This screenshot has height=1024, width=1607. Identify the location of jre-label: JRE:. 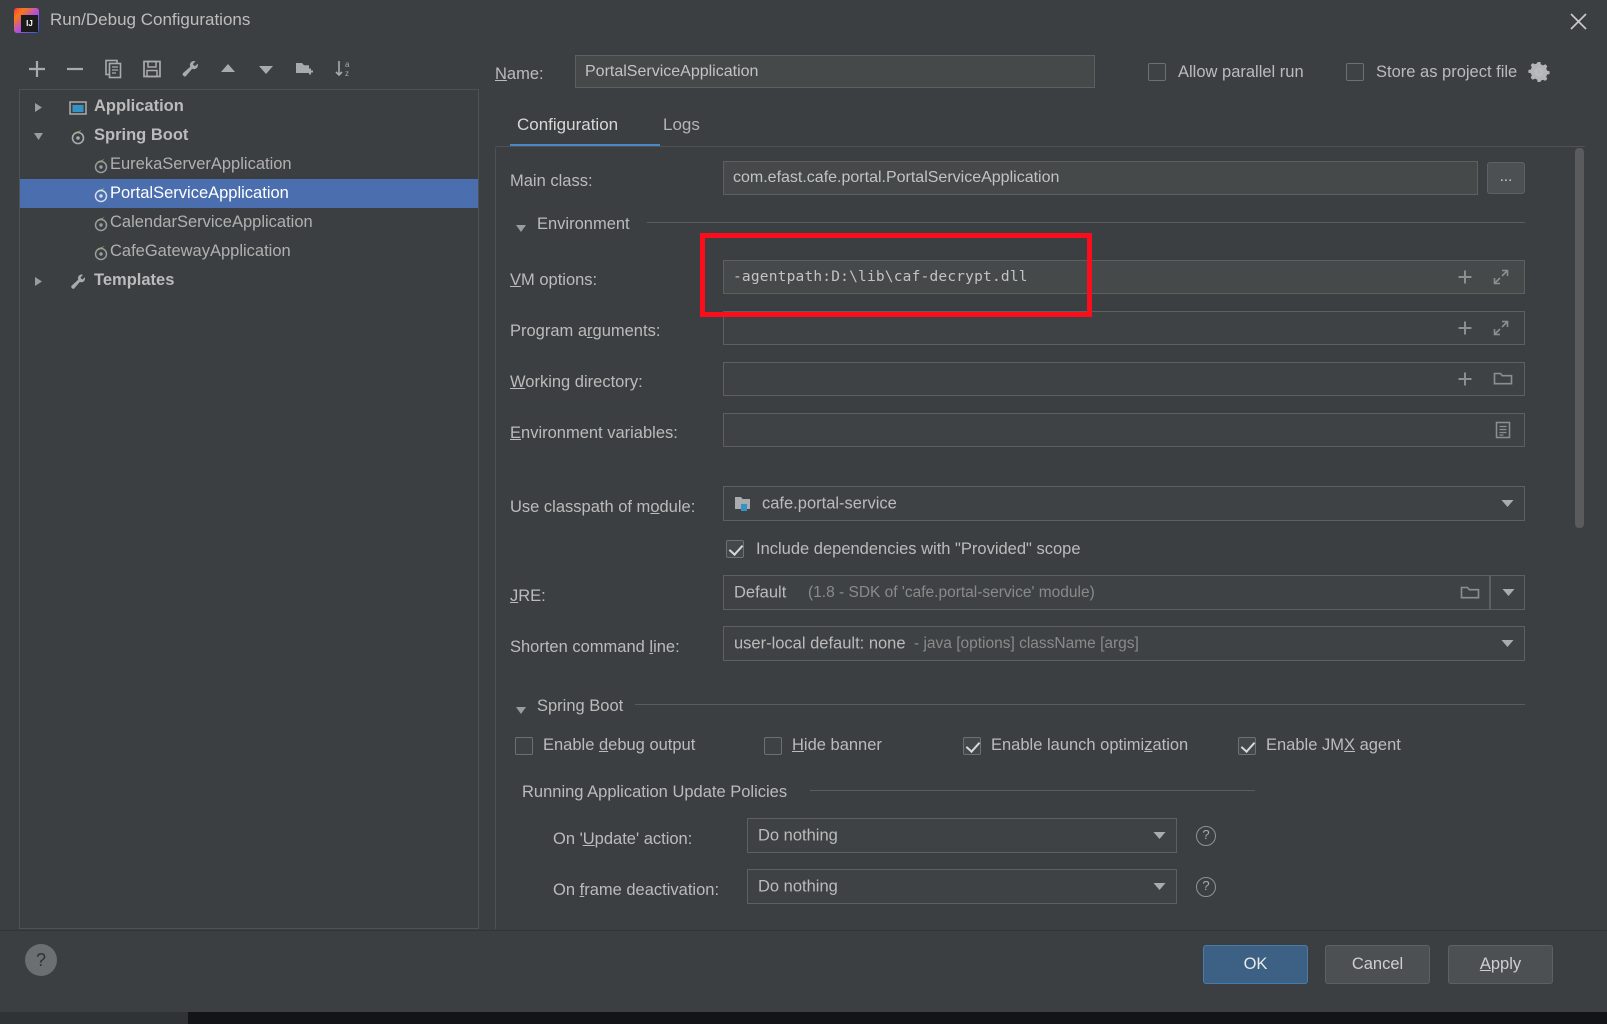
(528, 596).